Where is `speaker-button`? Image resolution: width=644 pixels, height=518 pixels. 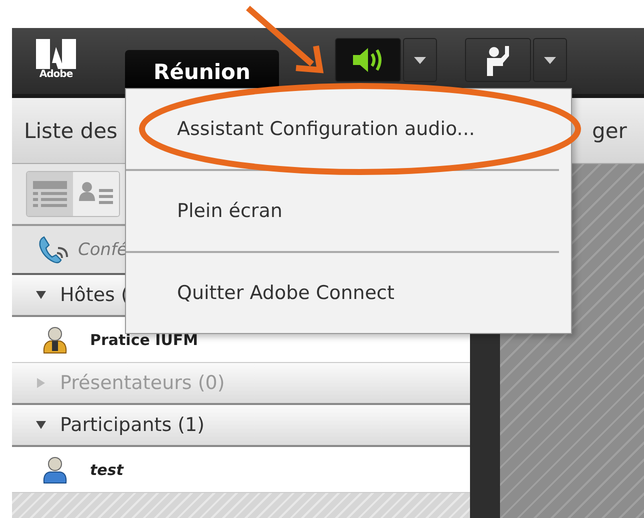
speaker-button is located at coordinates (368, 60).